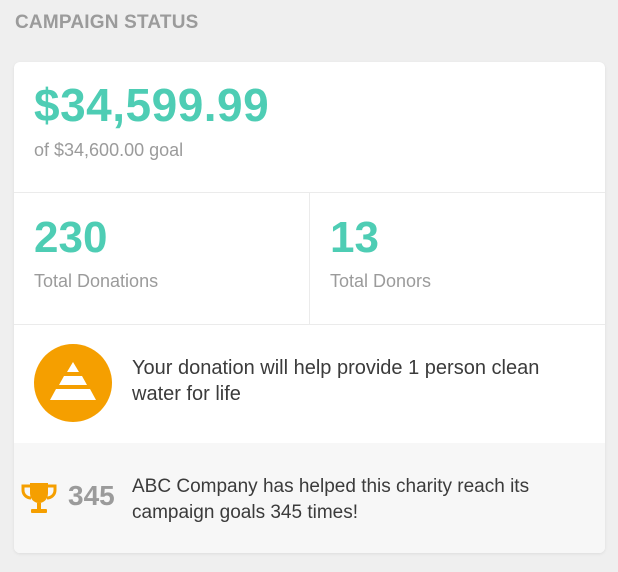 Image resolution: width=618 pixels, height=572 pixels. What do you see at coordinates (354, 237) in the screenshot?
I see `total-donors-value: 13` at bounding box center [354, 237].